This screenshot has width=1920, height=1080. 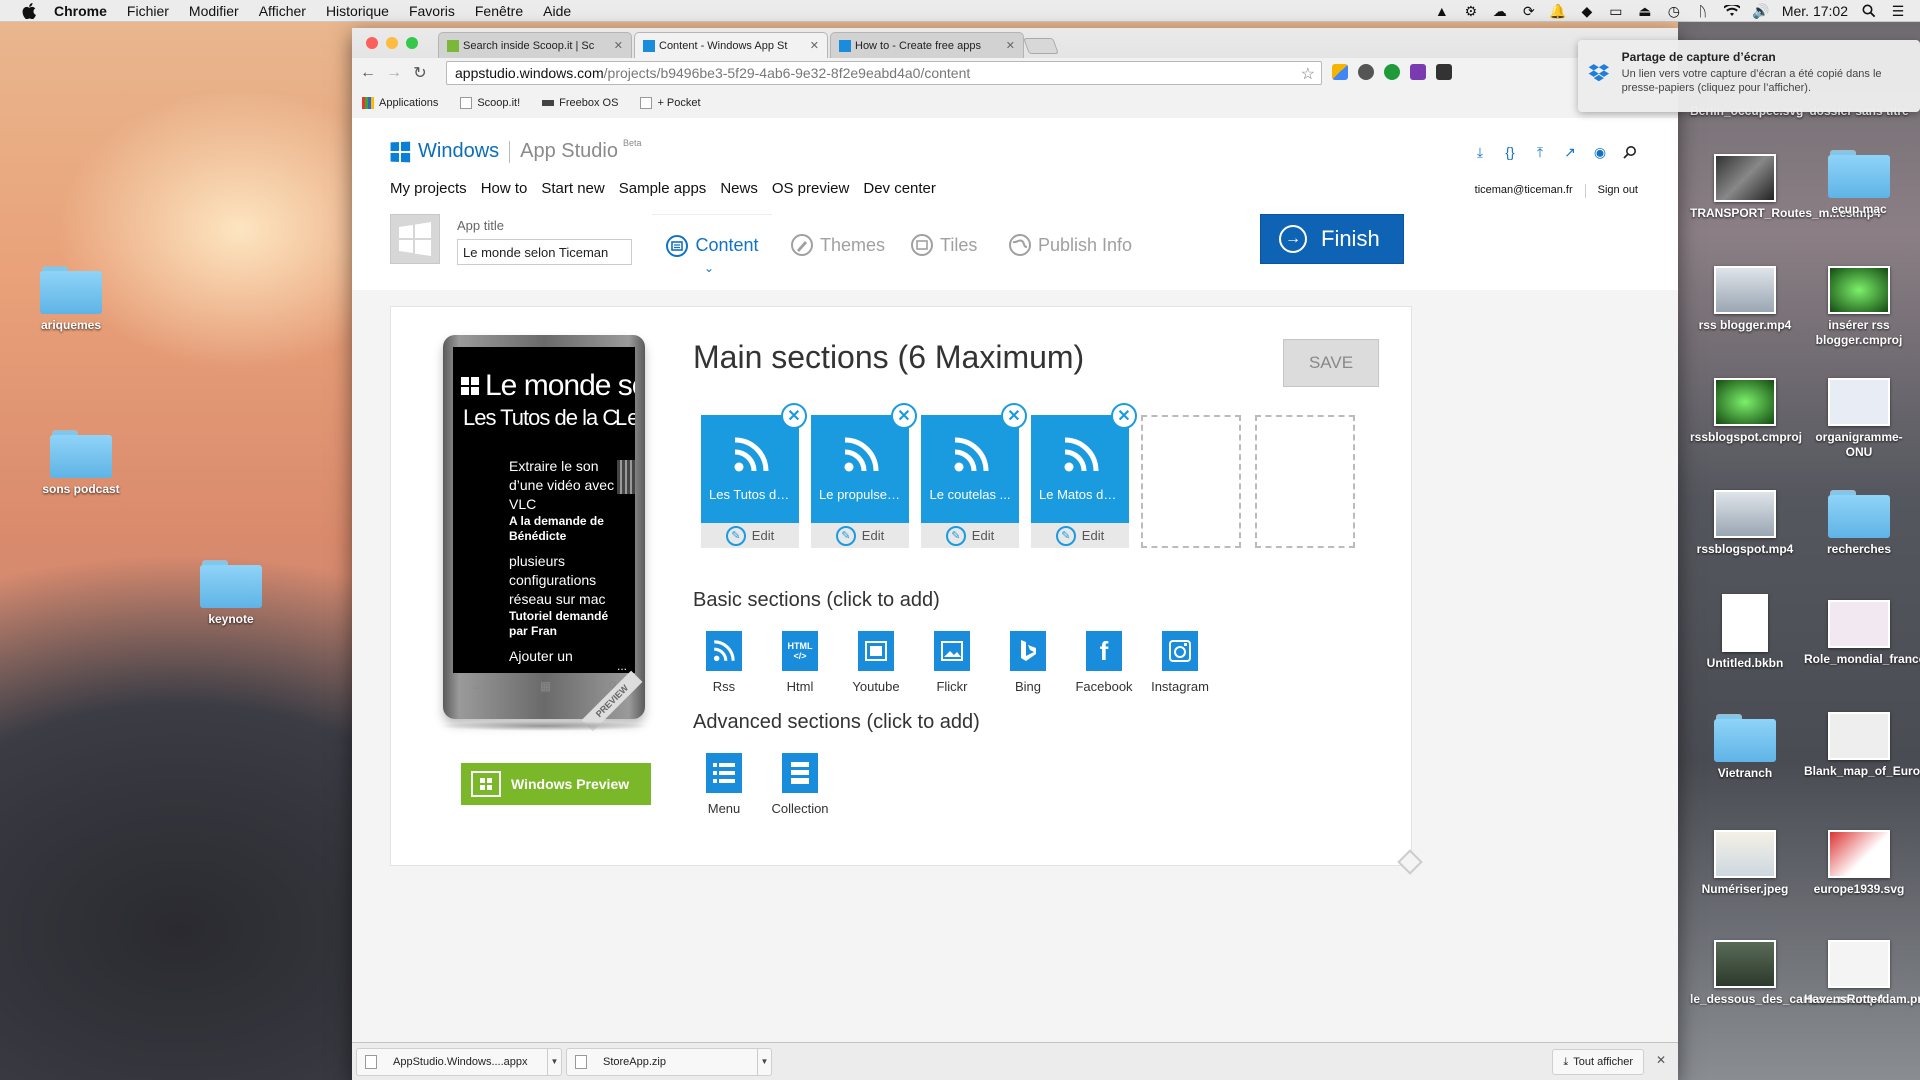 What do you see at coordinates (557, 11) in the screenshot?
I see `menu-aide: Aide` at bounding box center [557, 11].